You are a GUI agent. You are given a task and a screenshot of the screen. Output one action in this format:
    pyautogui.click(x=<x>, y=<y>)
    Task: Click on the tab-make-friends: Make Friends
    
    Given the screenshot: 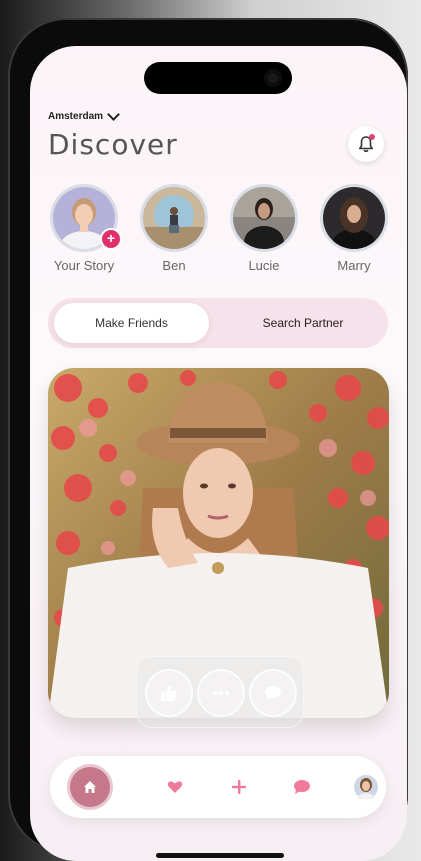 What is the action you would take?
    pyautogui.click(x=131, y=323)
    